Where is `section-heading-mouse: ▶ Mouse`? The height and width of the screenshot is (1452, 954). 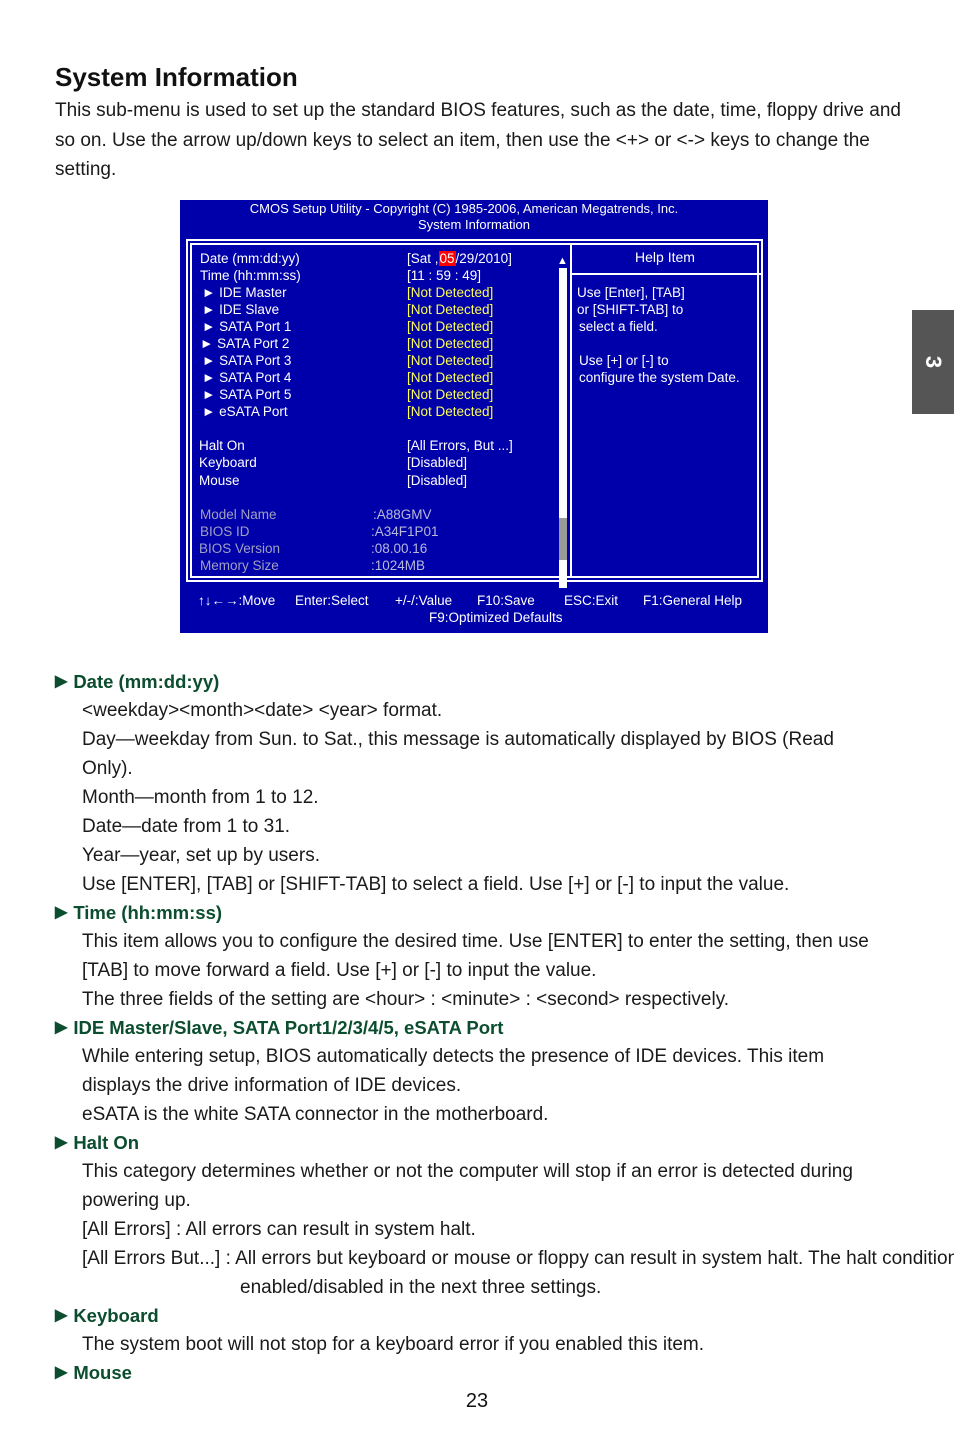
section-heading-mouse: ▶ Mouse is located at coordinates (480, 1373).